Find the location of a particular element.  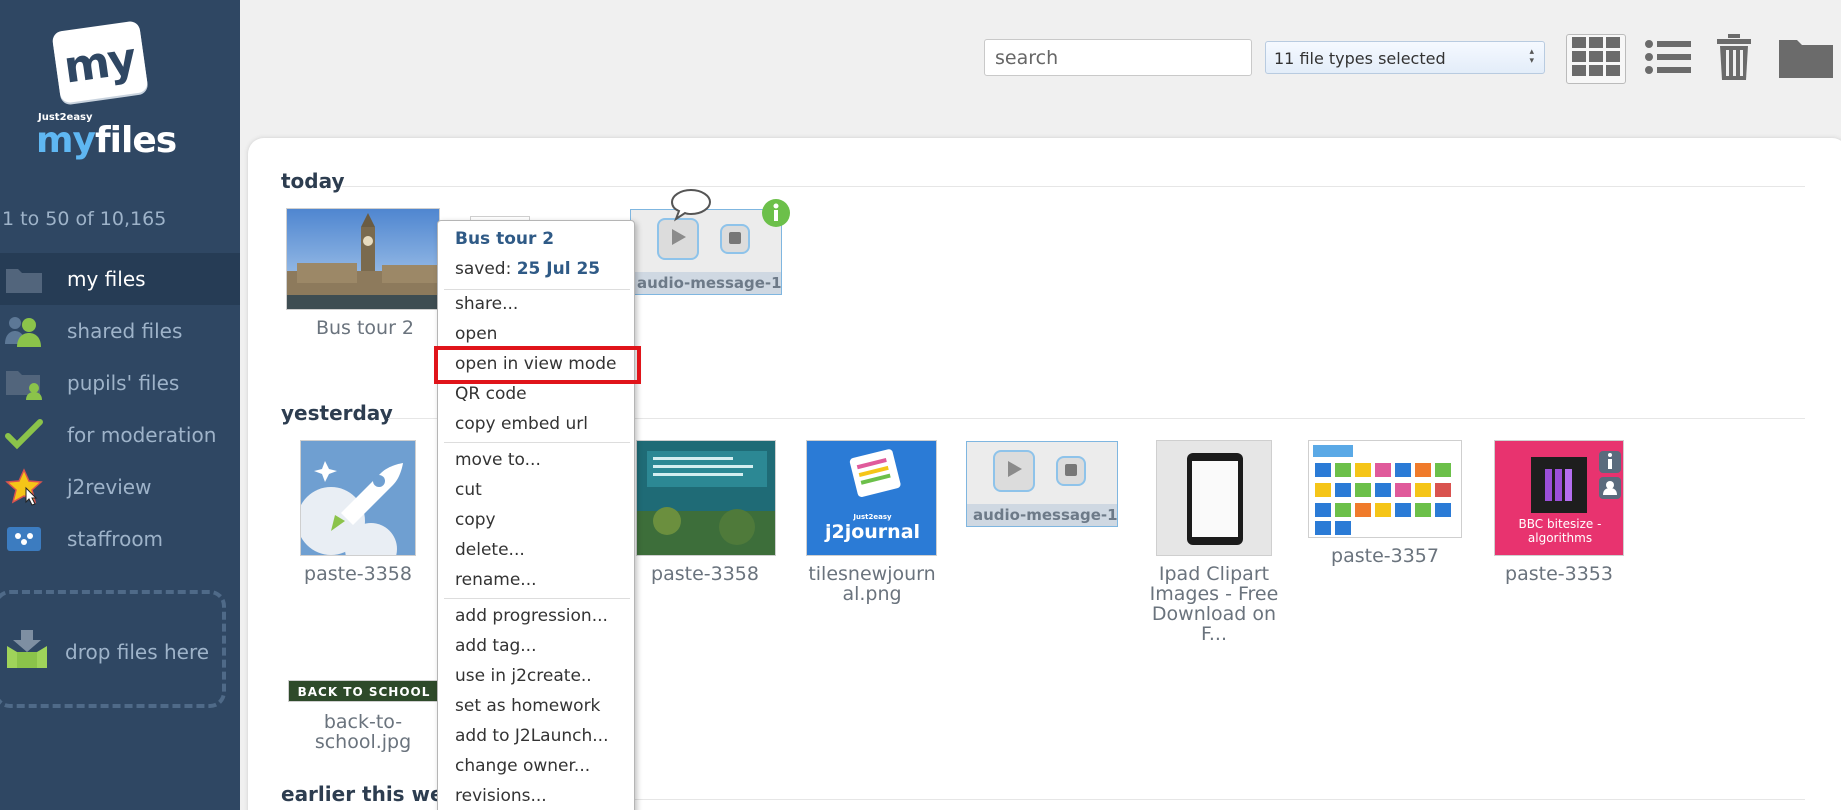

file-thumb-j2journal: Just2easy j2journal is located at coordinates (871, 498).